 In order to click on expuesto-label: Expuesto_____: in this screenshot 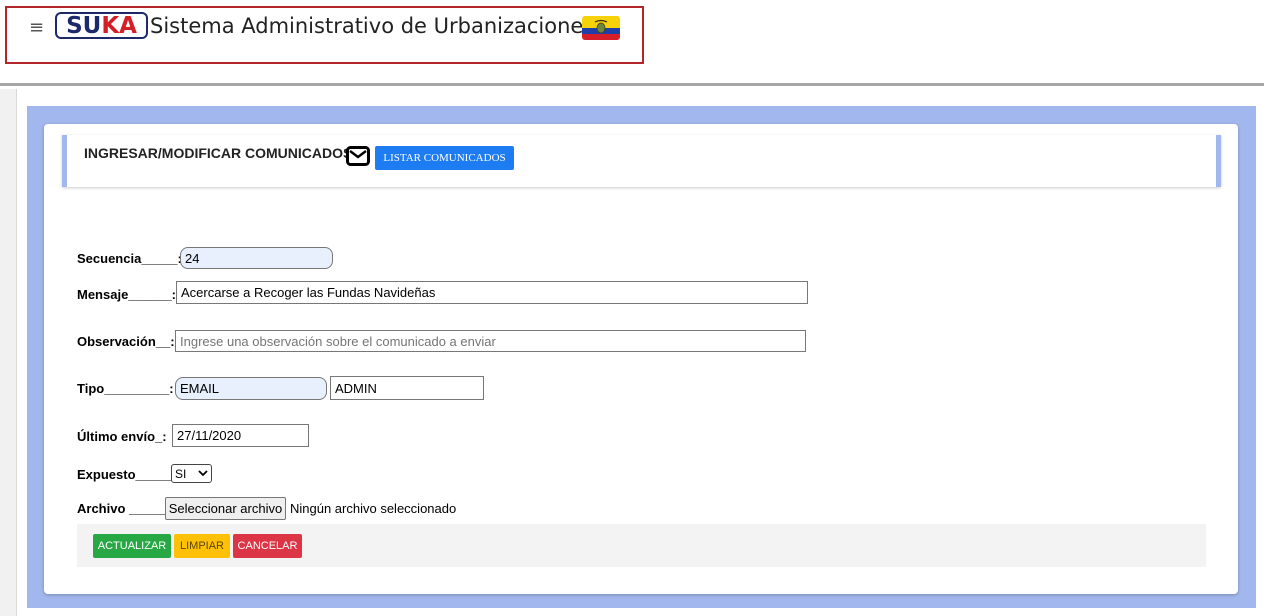, I will do `click(126, 474)`.